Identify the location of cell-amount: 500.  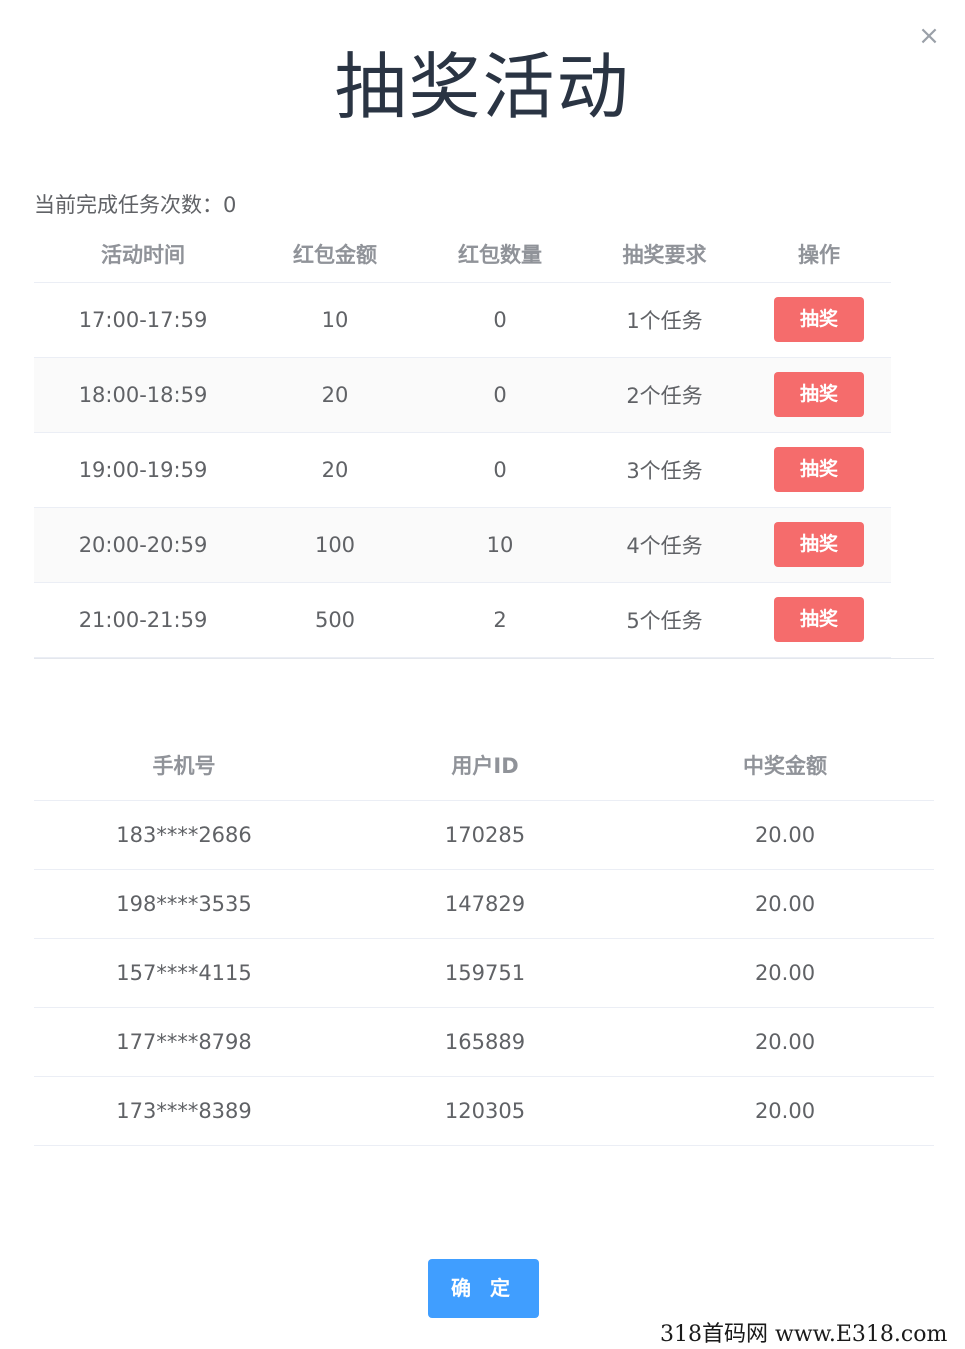
(335, 620).